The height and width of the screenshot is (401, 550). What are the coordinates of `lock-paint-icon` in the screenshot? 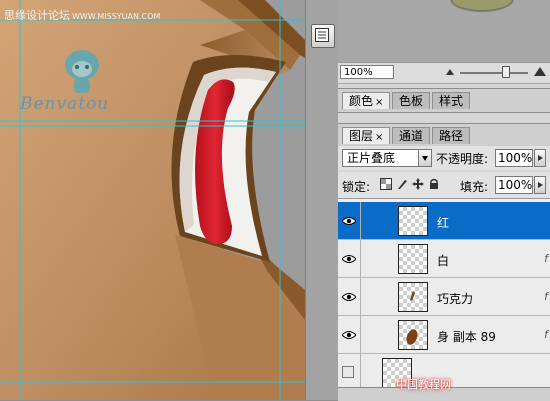 It's located at (402, 184).